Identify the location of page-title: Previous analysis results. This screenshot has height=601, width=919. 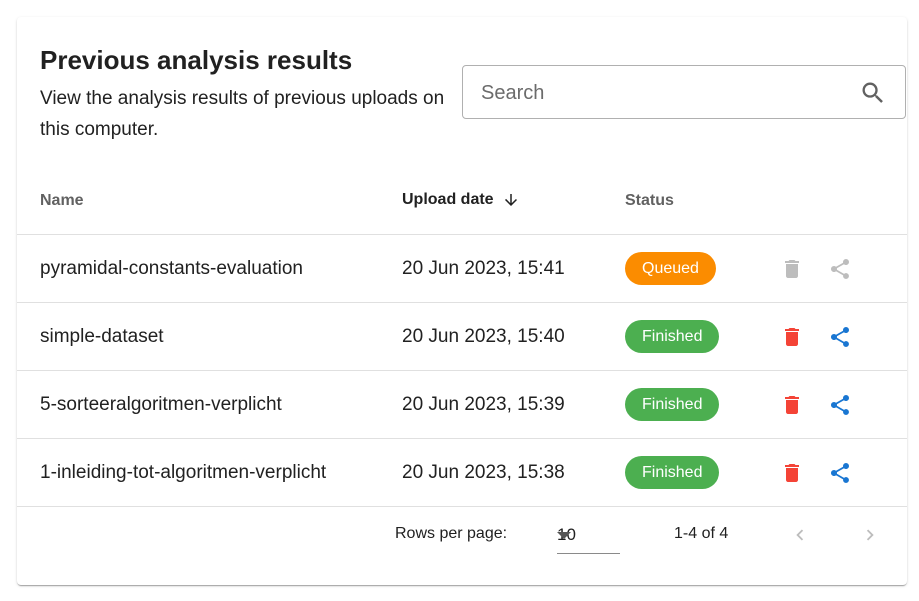
(196, 60).